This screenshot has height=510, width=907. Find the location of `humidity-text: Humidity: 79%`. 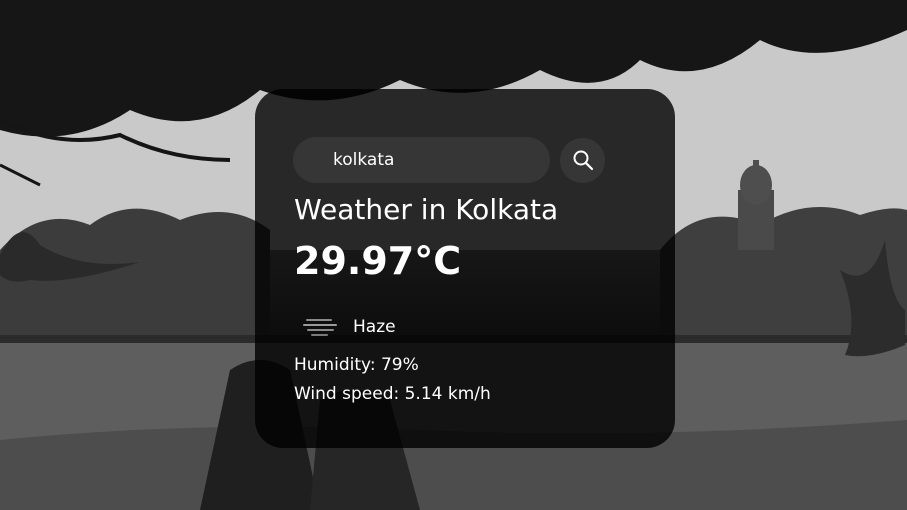

humidity-text: Humidity: 79% is located at coordinates (356, 365).